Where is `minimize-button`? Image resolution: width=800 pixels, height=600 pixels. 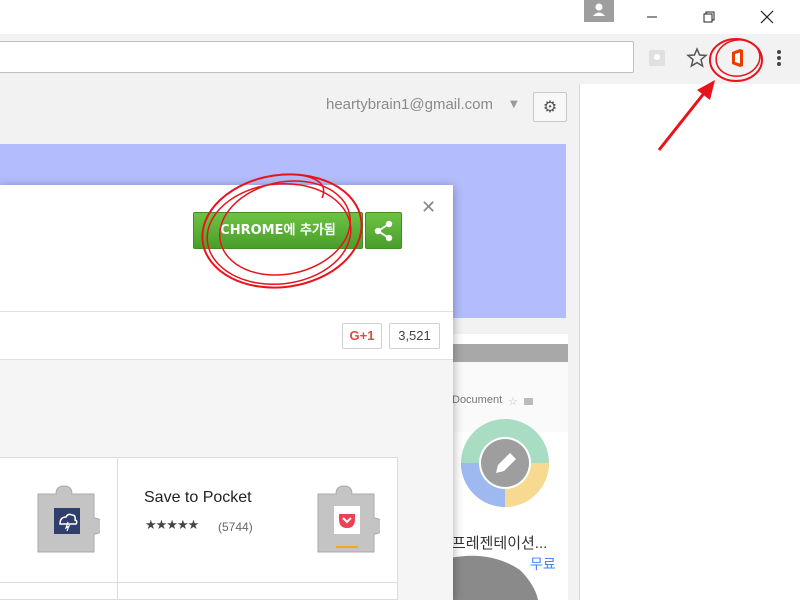 minimize-button is located at coordinates (652, 17).